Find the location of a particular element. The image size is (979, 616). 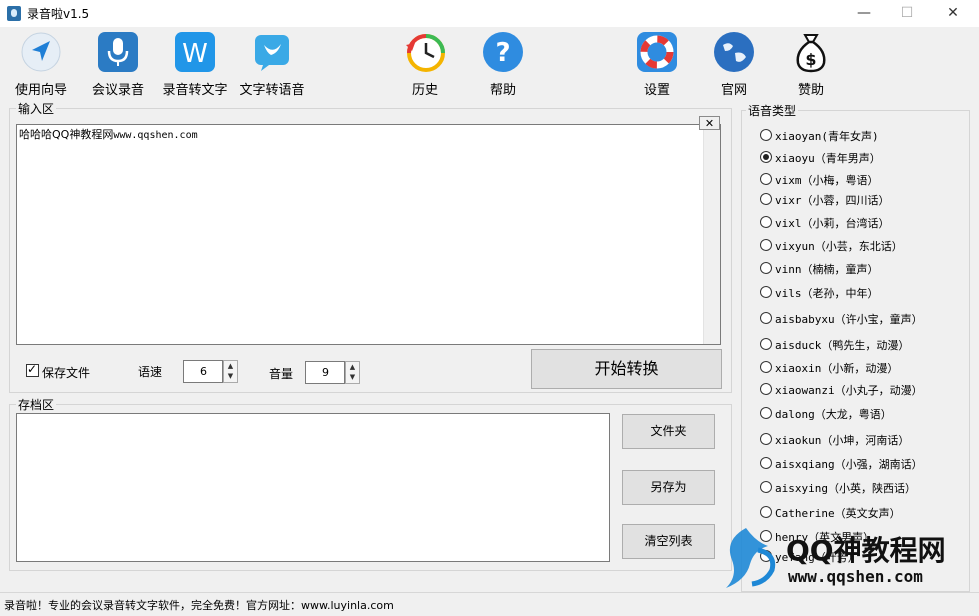

input-text-prefix: 哈哈哈QQ神教程网 is located at coordinates (66, 134).